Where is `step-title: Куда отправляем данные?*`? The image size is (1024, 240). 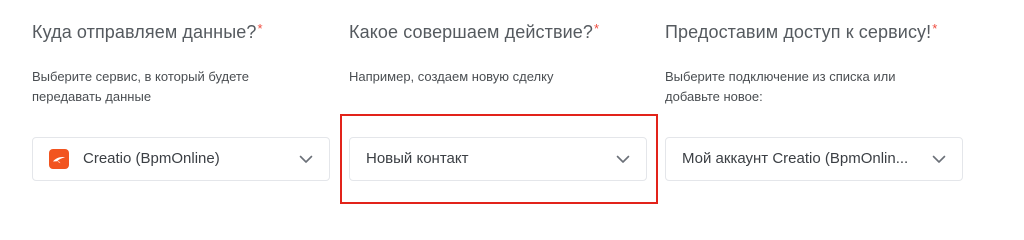
step-title: Куда отправляем данные?* is located at coordinates (147, 31).